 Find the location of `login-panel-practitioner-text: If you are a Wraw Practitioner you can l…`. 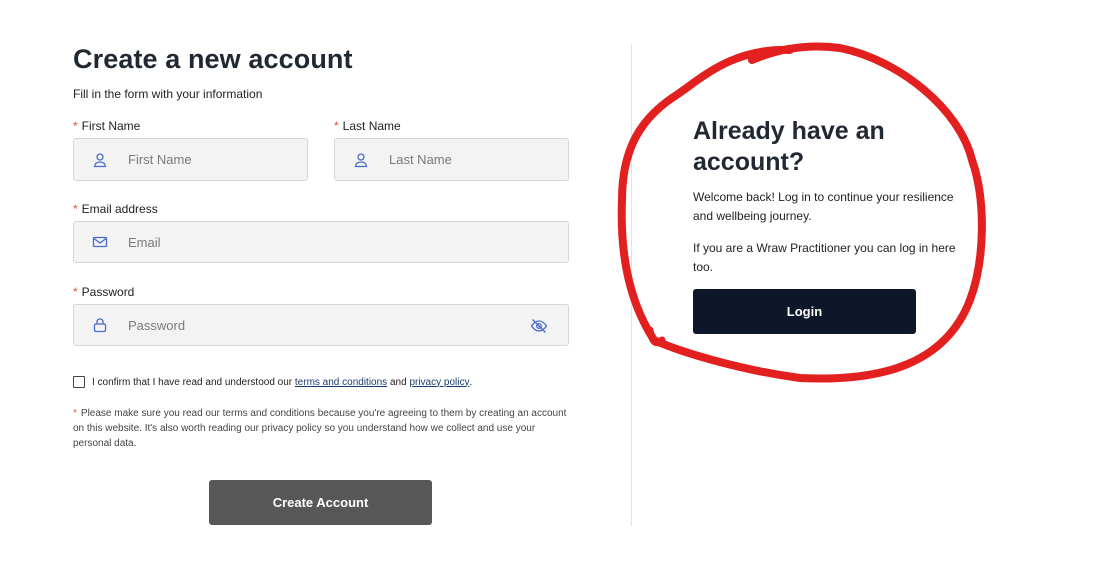

login-panel-practitioner-text: If you are a Wraw Practitioner you can l… is located at coordinates (824, 257).